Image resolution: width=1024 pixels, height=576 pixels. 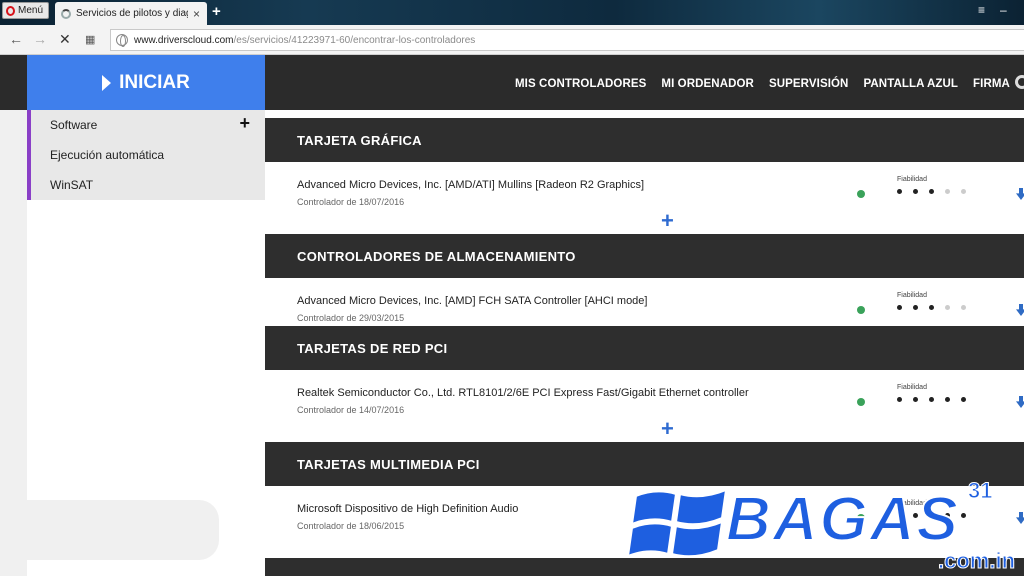 I want to click on watermark-number: 31, so click(x=980, y=491).